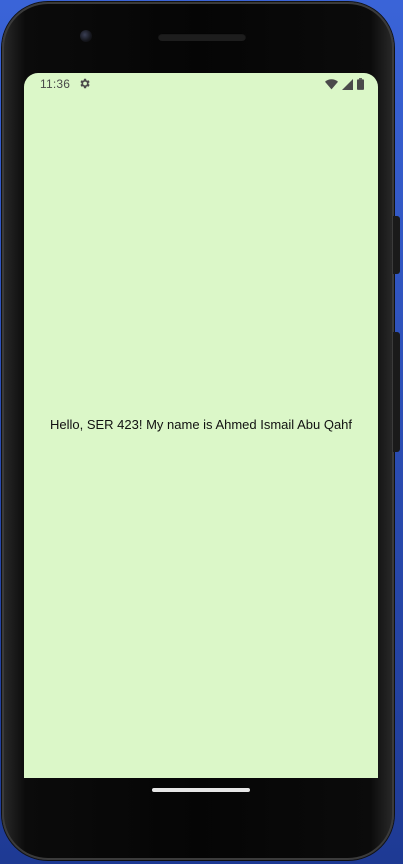  What do you see at coordinates (86, 36) in the screenshot?
I see `front-camera` at bounding box center [86, 36].